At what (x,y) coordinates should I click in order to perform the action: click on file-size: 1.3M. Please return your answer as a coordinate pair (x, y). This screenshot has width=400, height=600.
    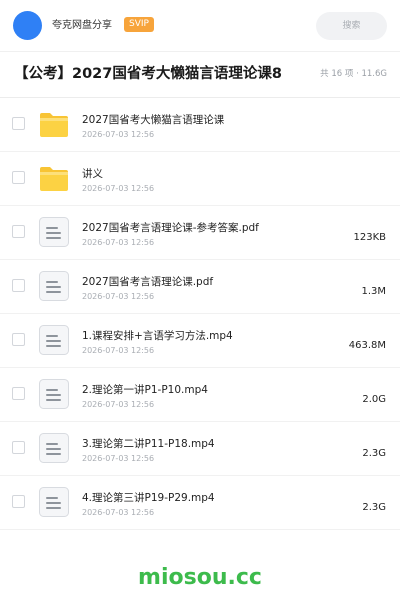
    Looking at the image, I should click on (373, 291).